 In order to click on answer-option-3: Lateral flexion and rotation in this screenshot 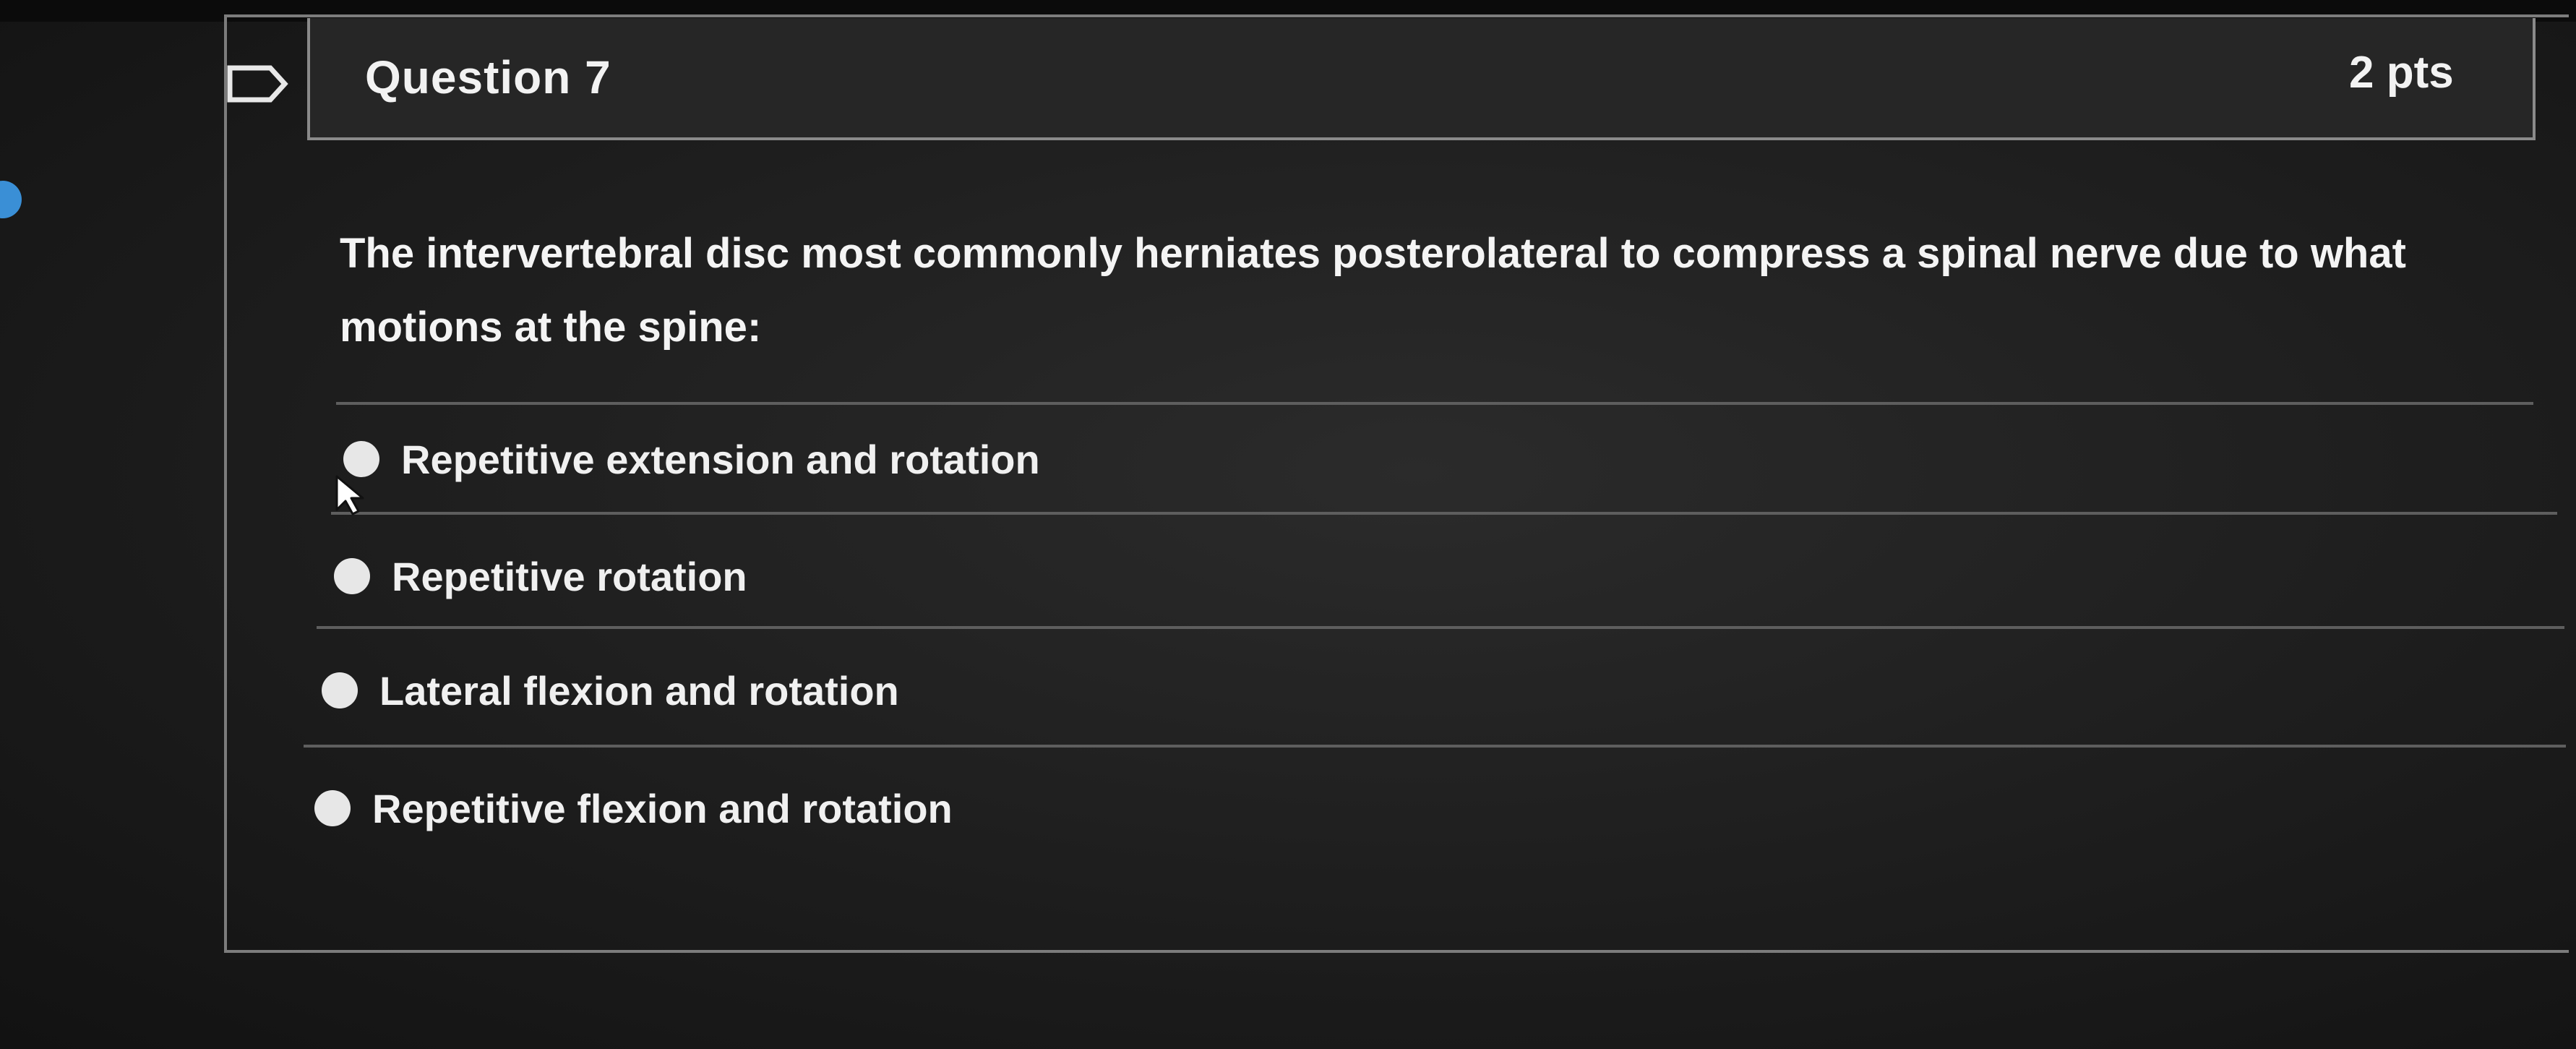, I will do `click(610, 690)`.